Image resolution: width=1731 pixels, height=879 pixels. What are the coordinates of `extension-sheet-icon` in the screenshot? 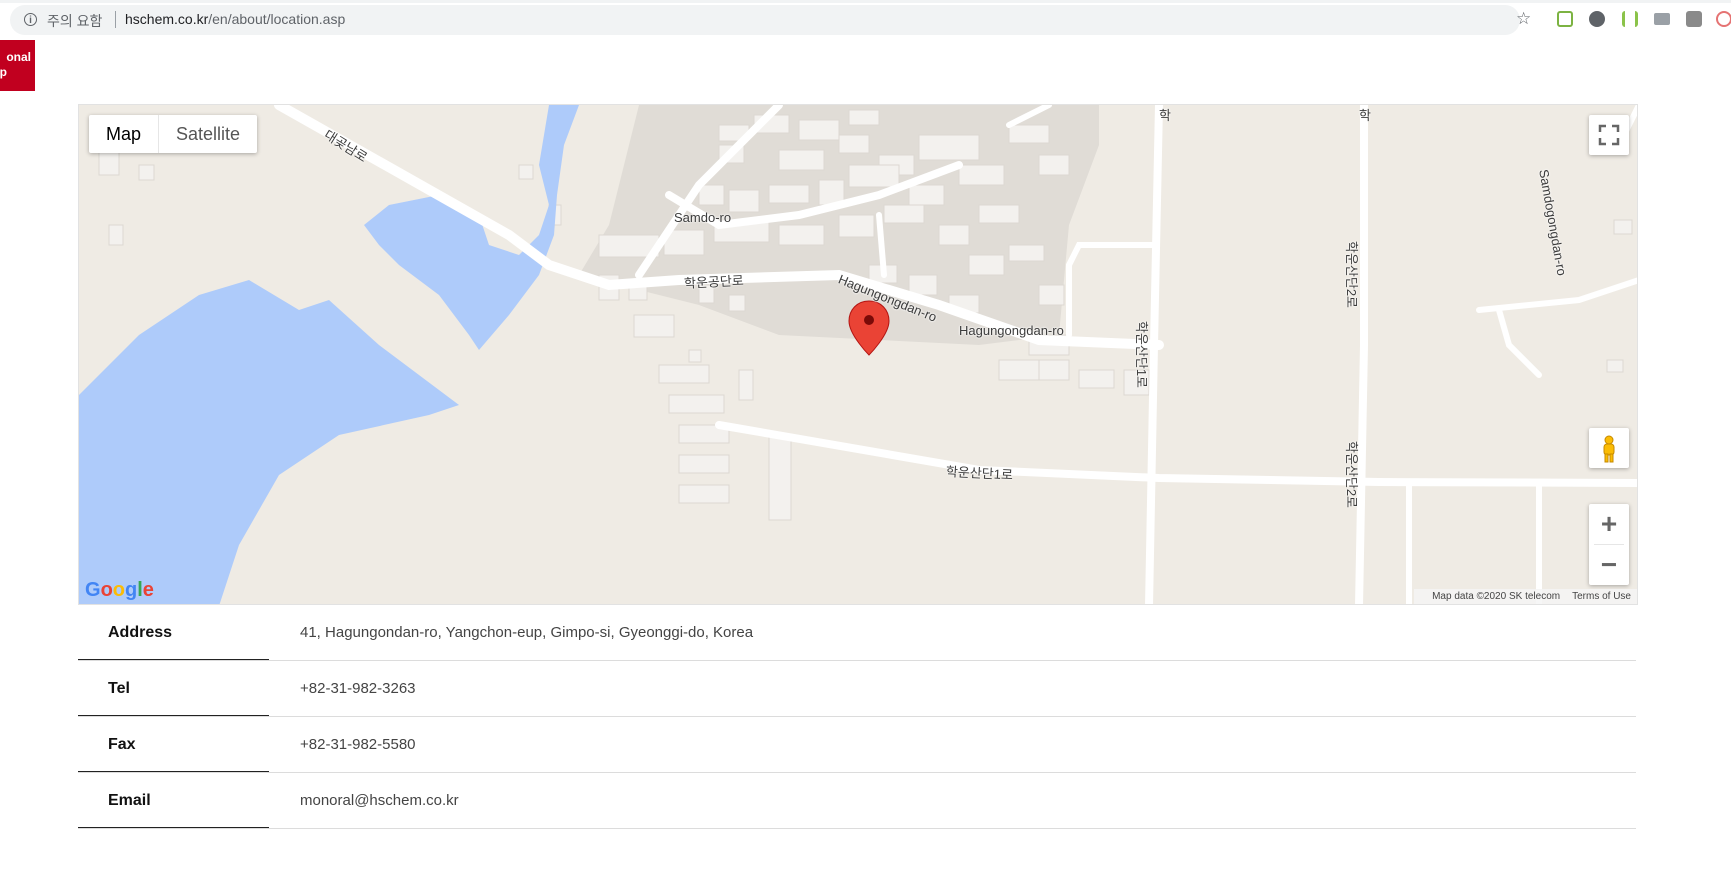 It's located at (1565, 19).